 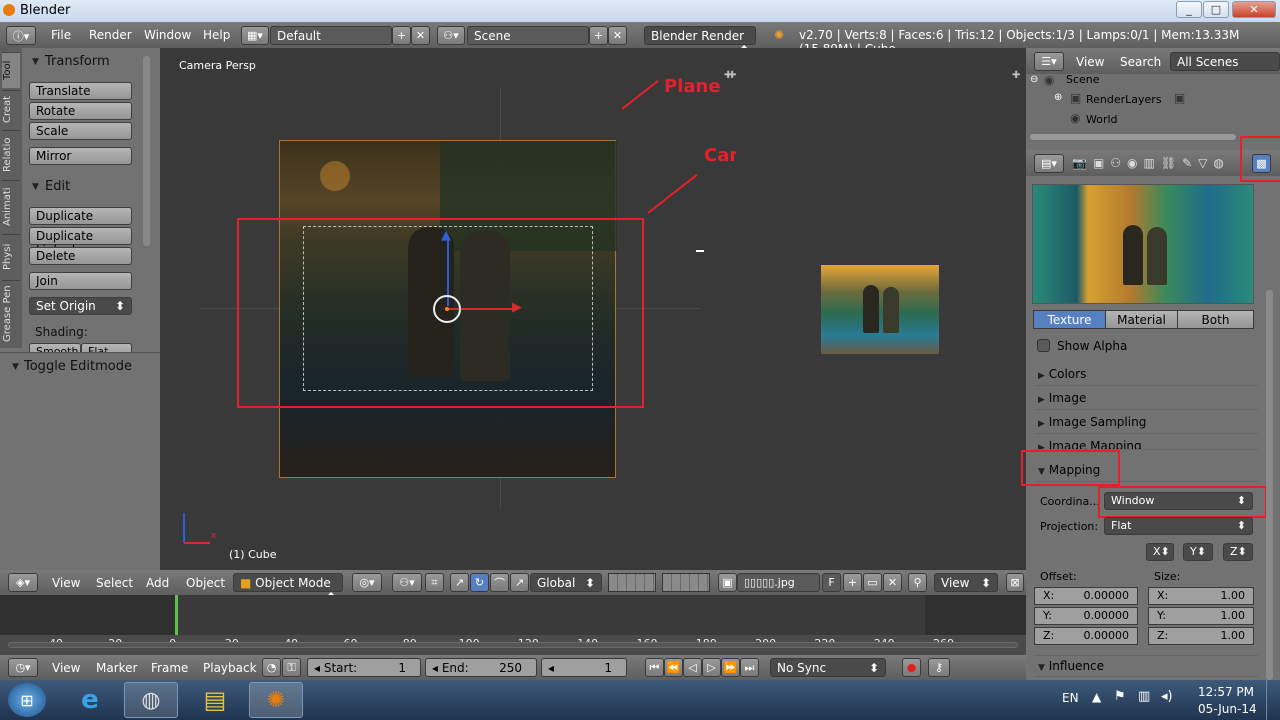 I want to click on size-z-field: Z: 1.00, so click(x=1201, y=636).